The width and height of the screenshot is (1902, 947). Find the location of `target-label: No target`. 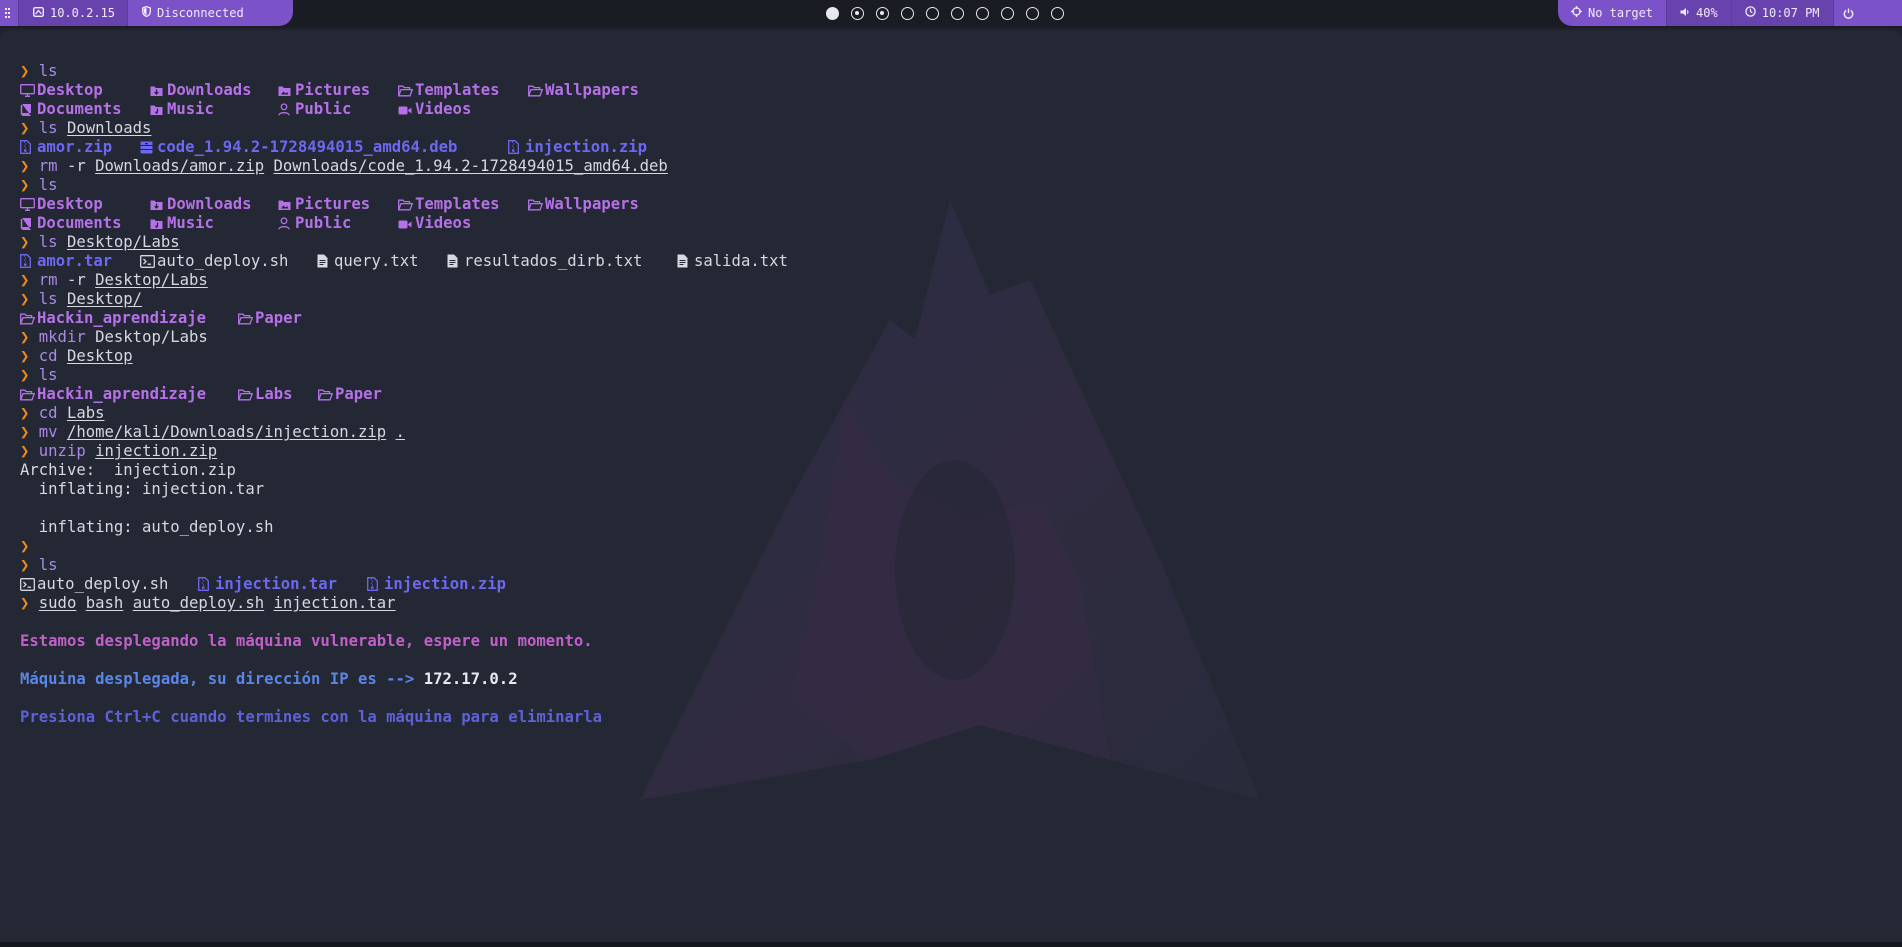

target-label: No target is located at coordinates (1621, 13).